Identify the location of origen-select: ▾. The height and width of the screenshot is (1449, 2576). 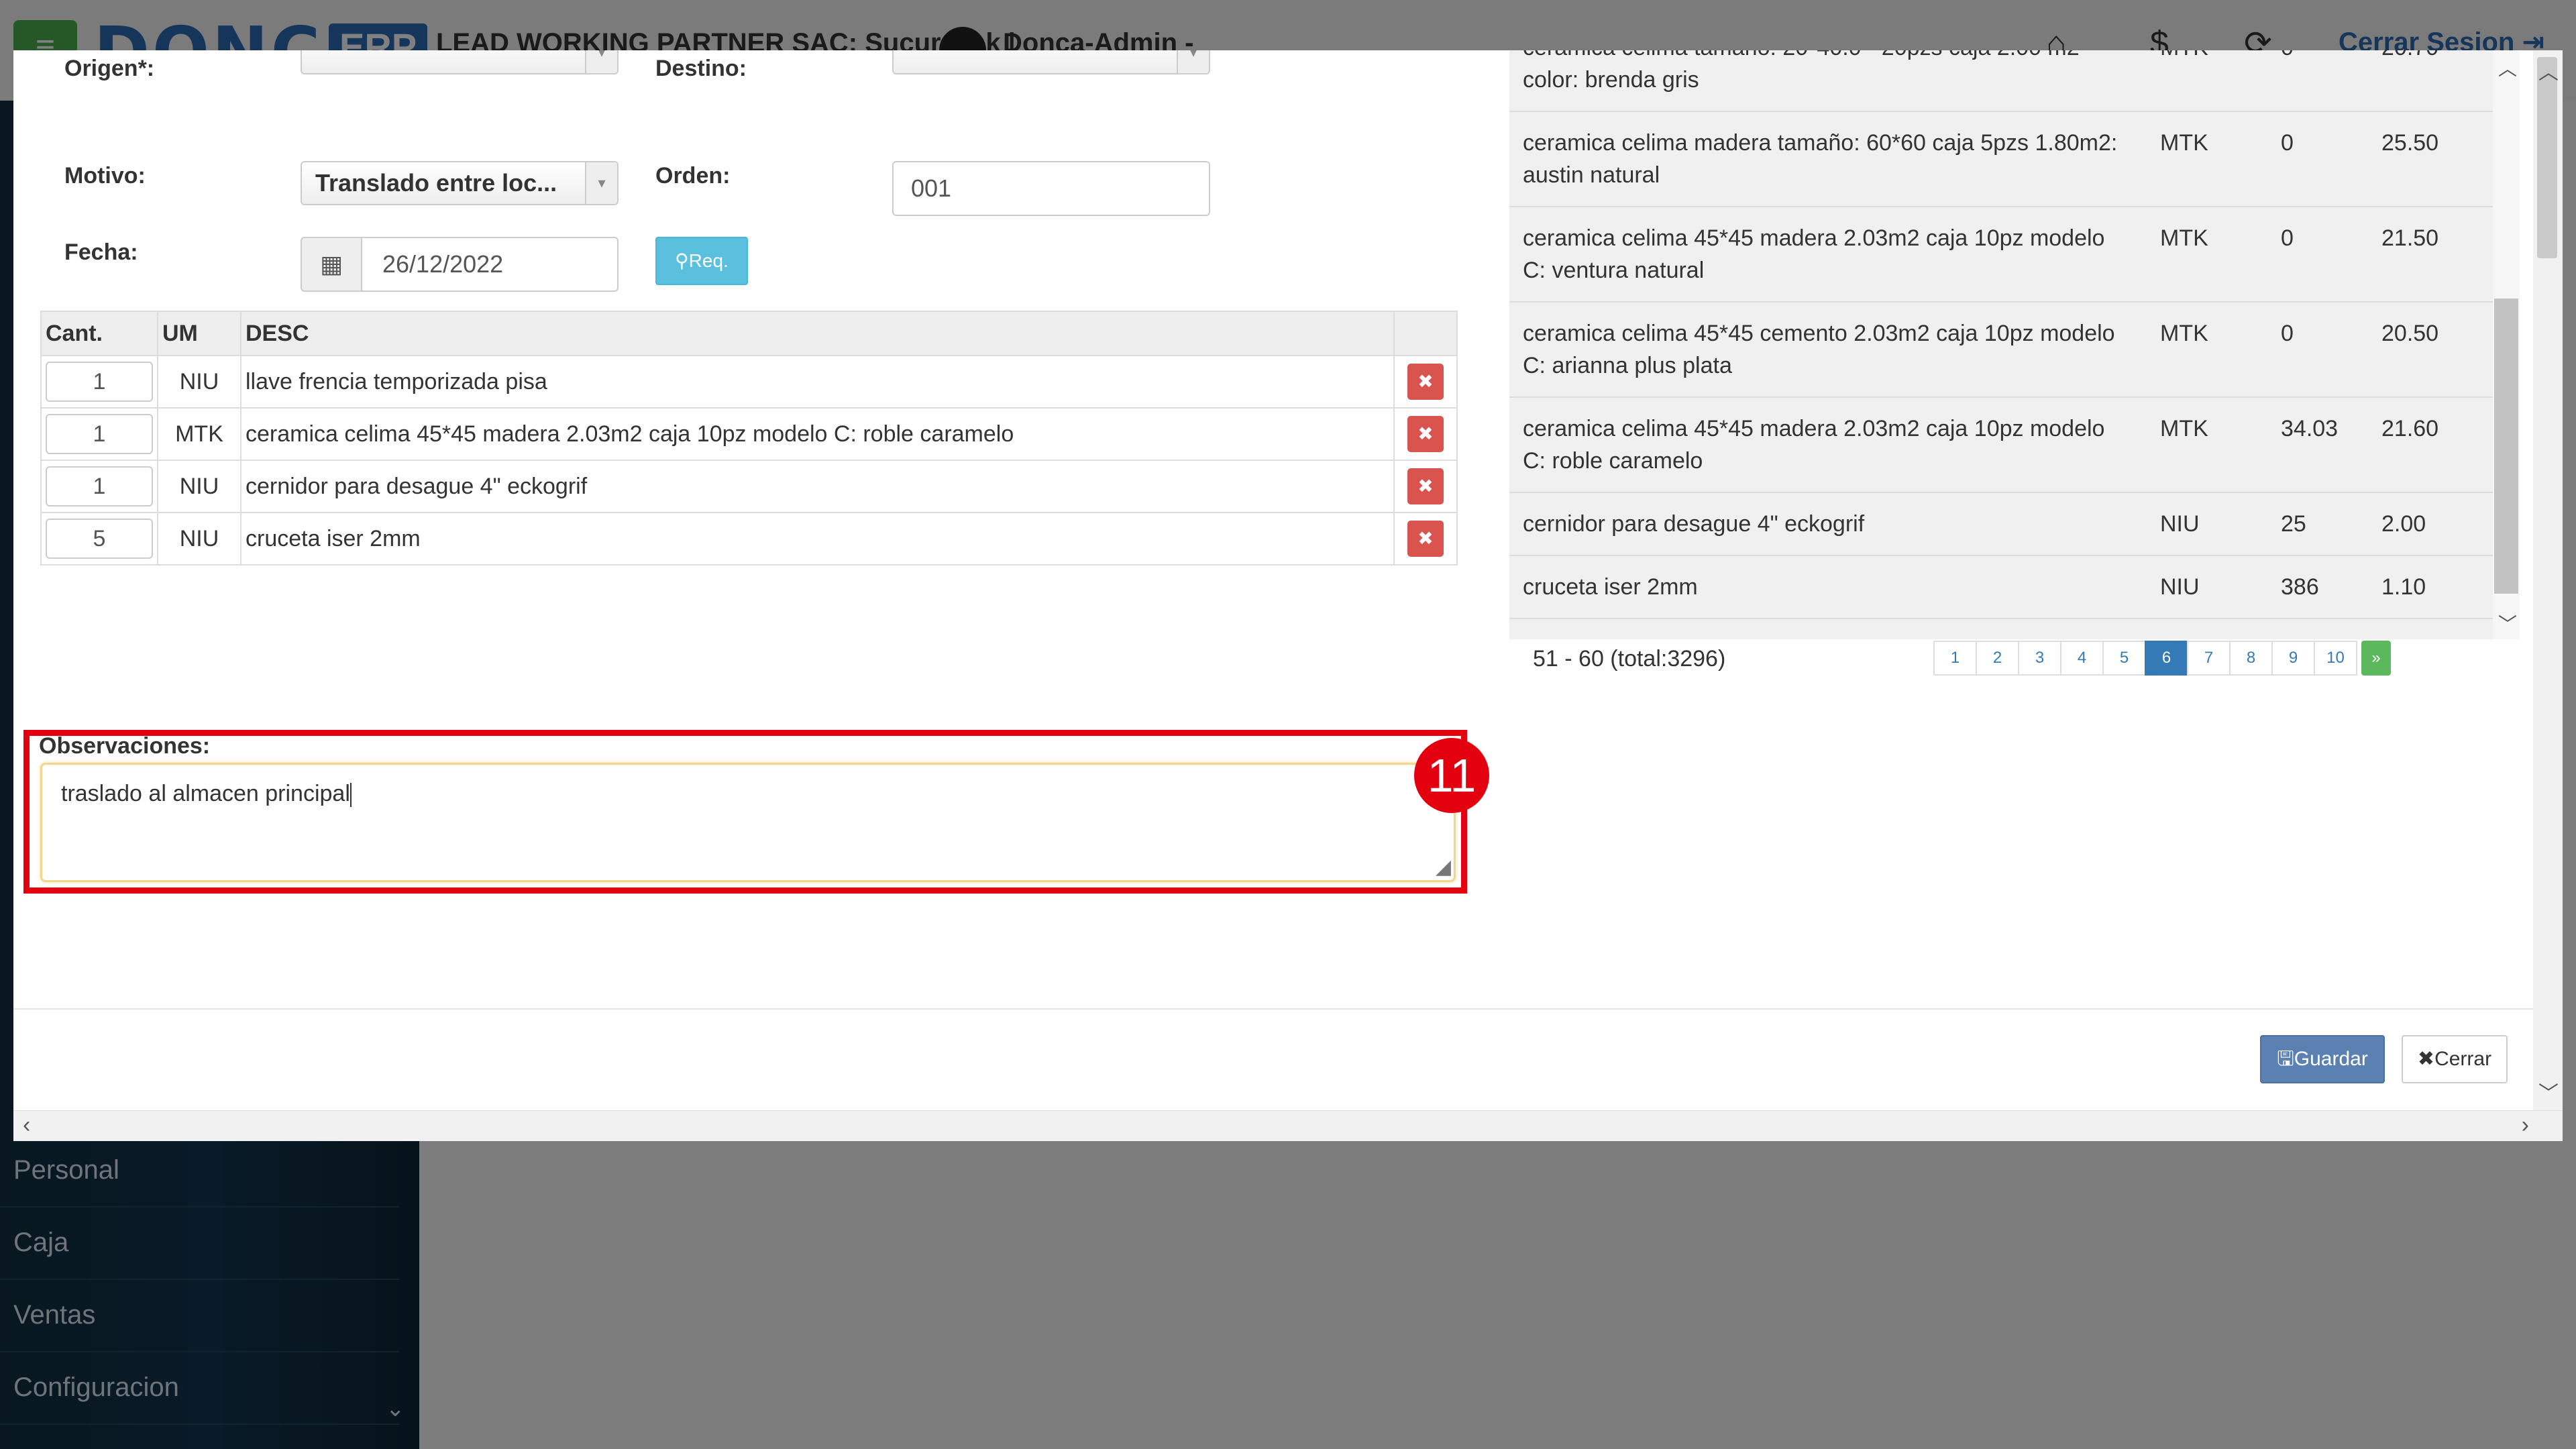
(460, 62).